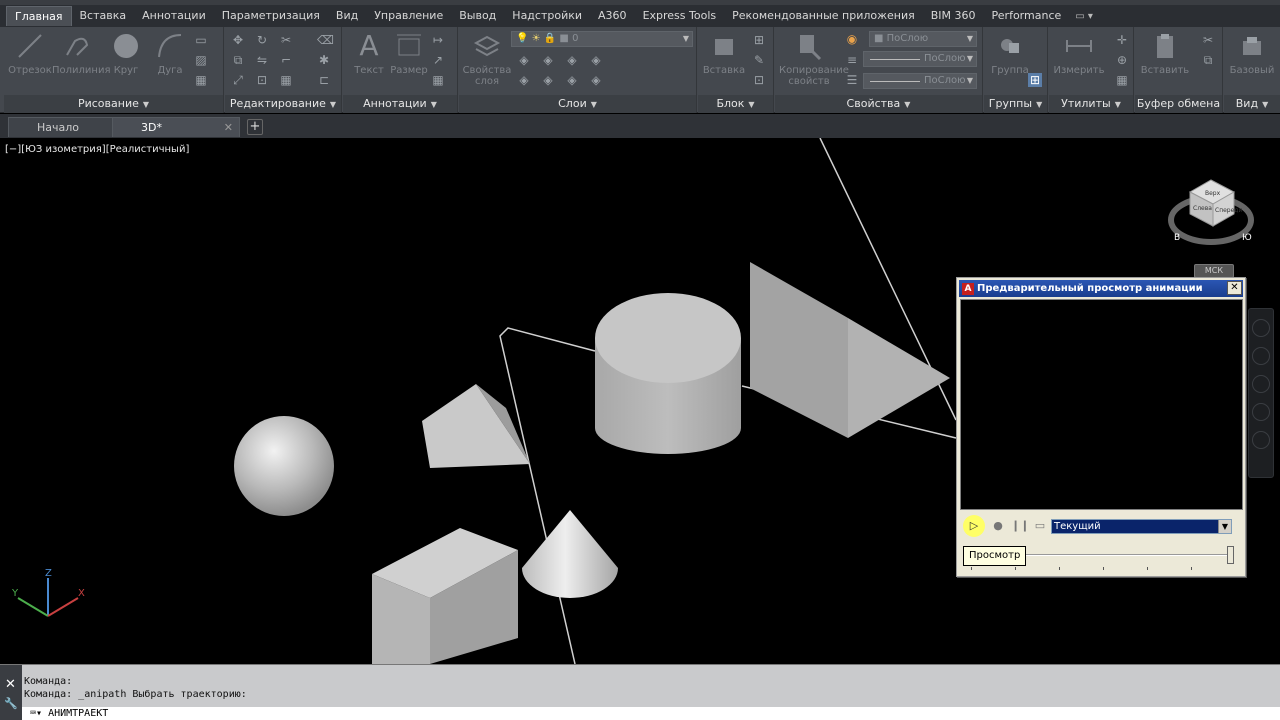 This screenshot has height=720, width=1280. I want to click on group-view-title: Вид ▼, so click(1252, 104).